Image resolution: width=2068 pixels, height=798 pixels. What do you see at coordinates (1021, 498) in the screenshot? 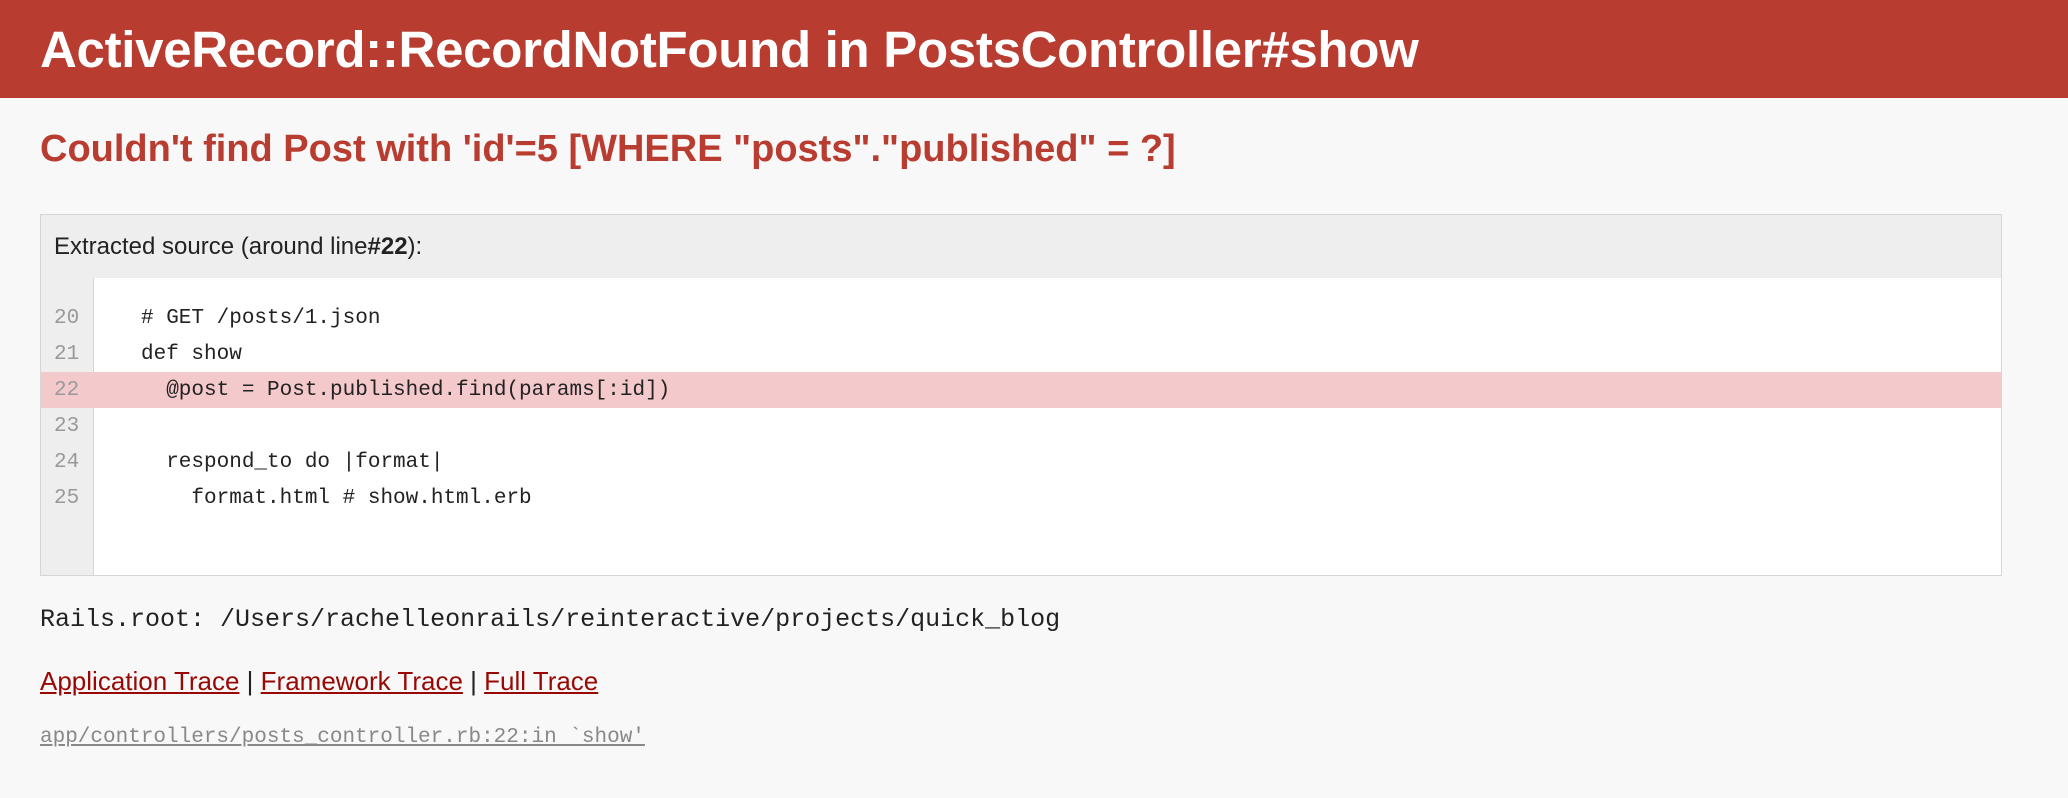
I see `code-line: 25 format.html # show.html.erb` at bounding box center [1021, 498].